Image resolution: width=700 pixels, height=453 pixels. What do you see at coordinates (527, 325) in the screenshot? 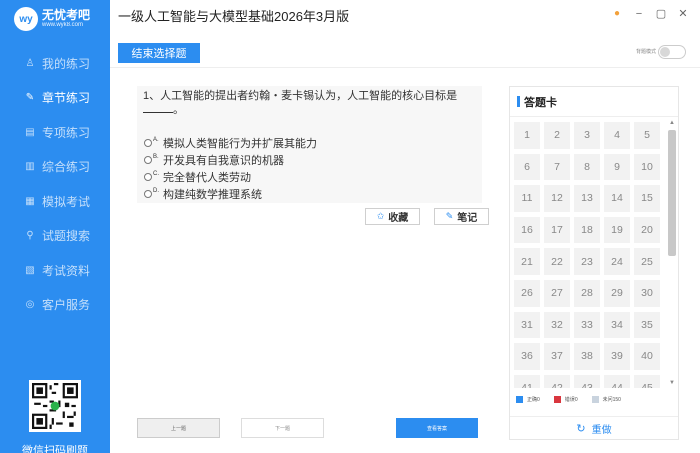
I see `answer-cell: 31` at bounding box center [527, 325].